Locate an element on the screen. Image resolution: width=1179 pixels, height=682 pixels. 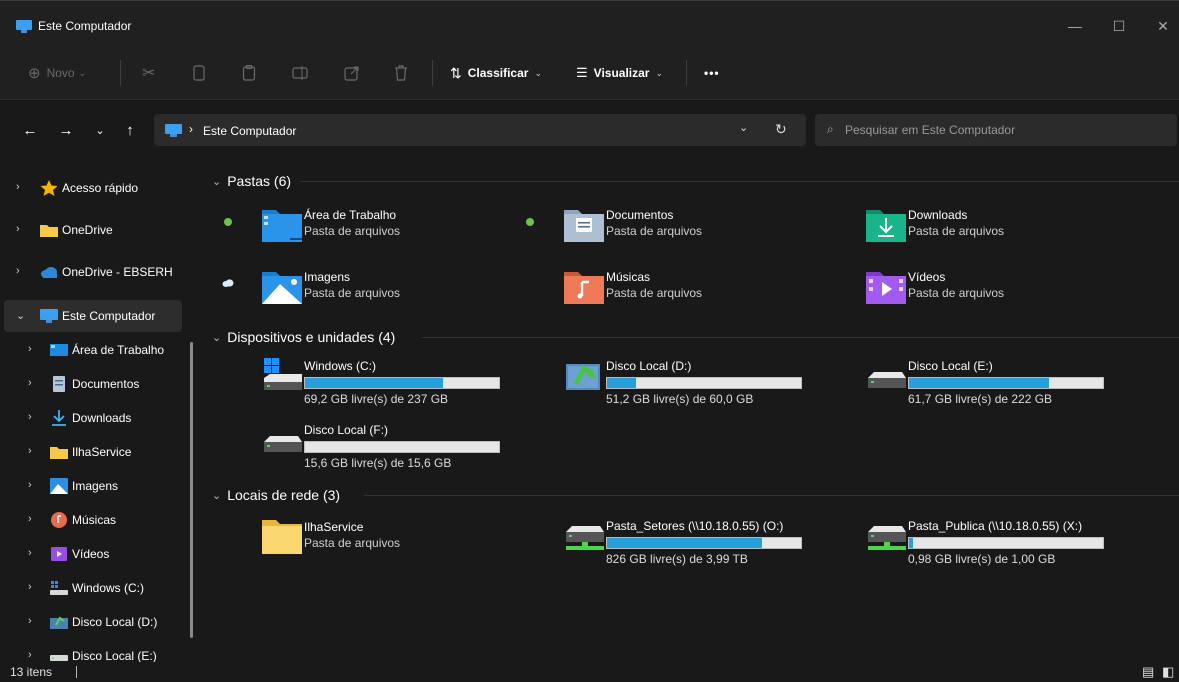
sidebar-item-pictures: › Imagens is located at coordinates (93, 486).